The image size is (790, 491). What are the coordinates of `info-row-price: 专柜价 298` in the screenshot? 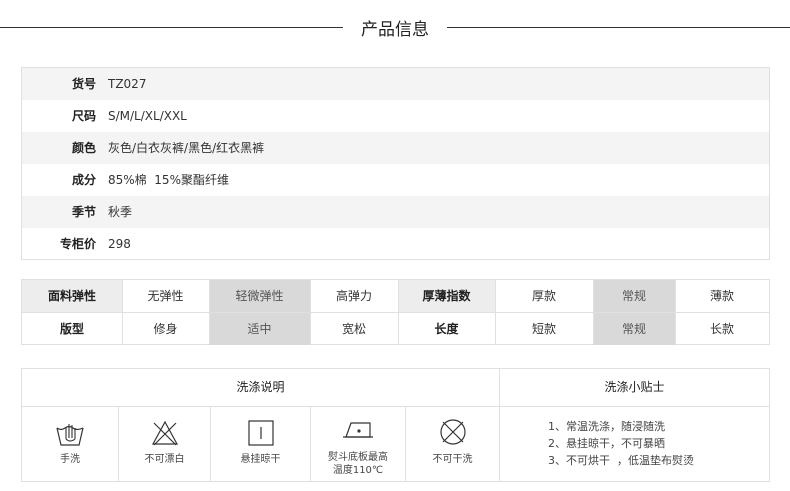 It's located at (395, 244).